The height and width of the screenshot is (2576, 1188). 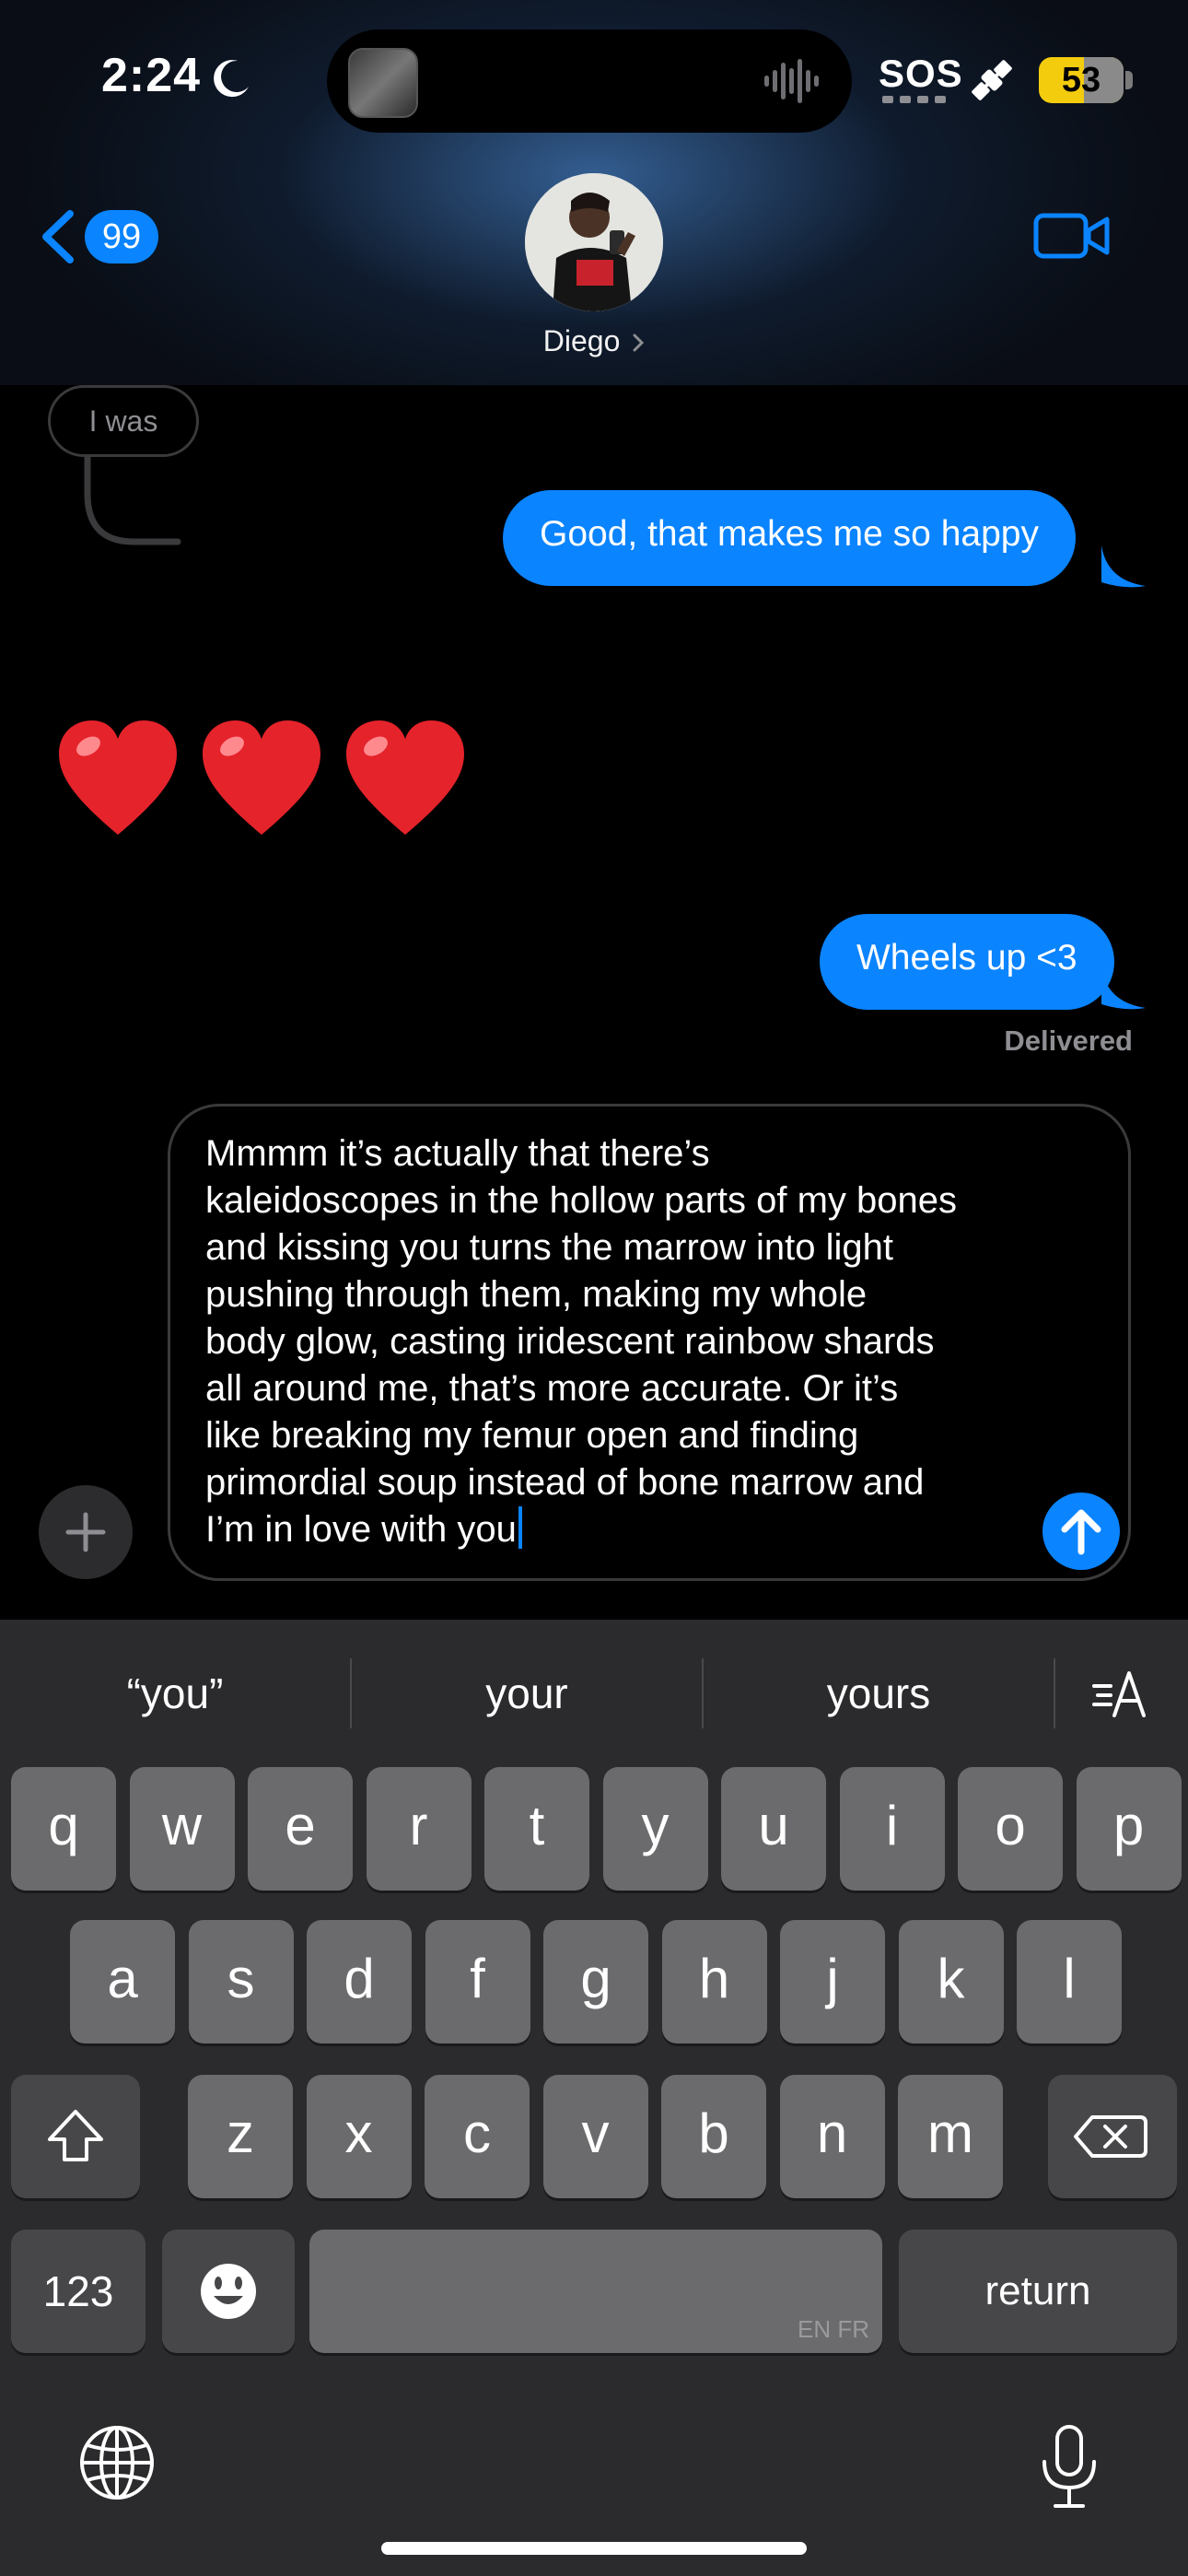 What do you see at coordinates (1072, 235) in the screenshot?
I see `video-camera-icon` at bounding box center [1072, 235].